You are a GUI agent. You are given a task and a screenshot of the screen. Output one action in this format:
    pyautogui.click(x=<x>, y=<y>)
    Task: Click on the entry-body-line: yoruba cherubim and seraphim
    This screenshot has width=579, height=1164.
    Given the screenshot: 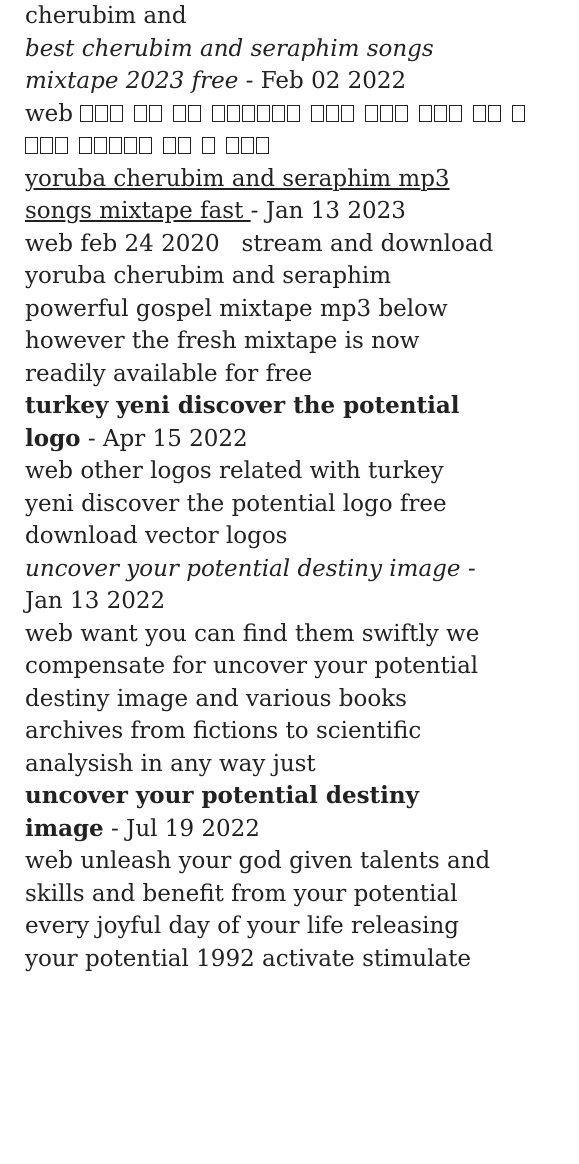 What is the action you would take?
    pyautogui.click(x=208, y=276)
    